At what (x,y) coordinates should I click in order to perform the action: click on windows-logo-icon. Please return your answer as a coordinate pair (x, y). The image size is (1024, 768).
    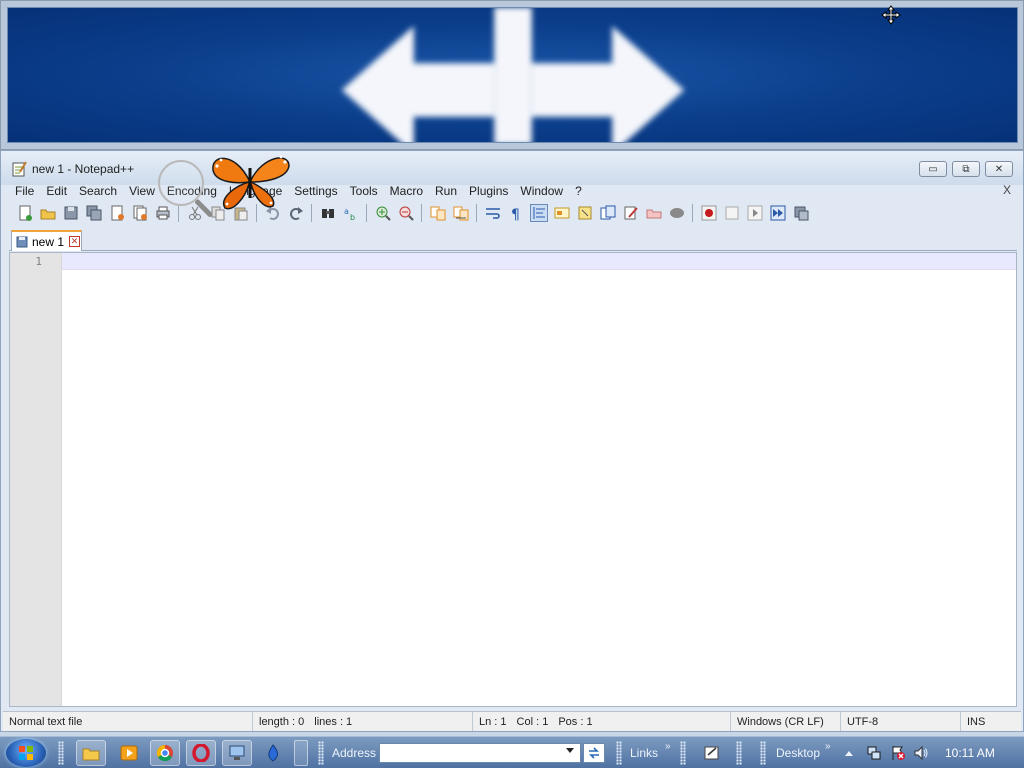
    Looking at the image, I should click on (26, 753).